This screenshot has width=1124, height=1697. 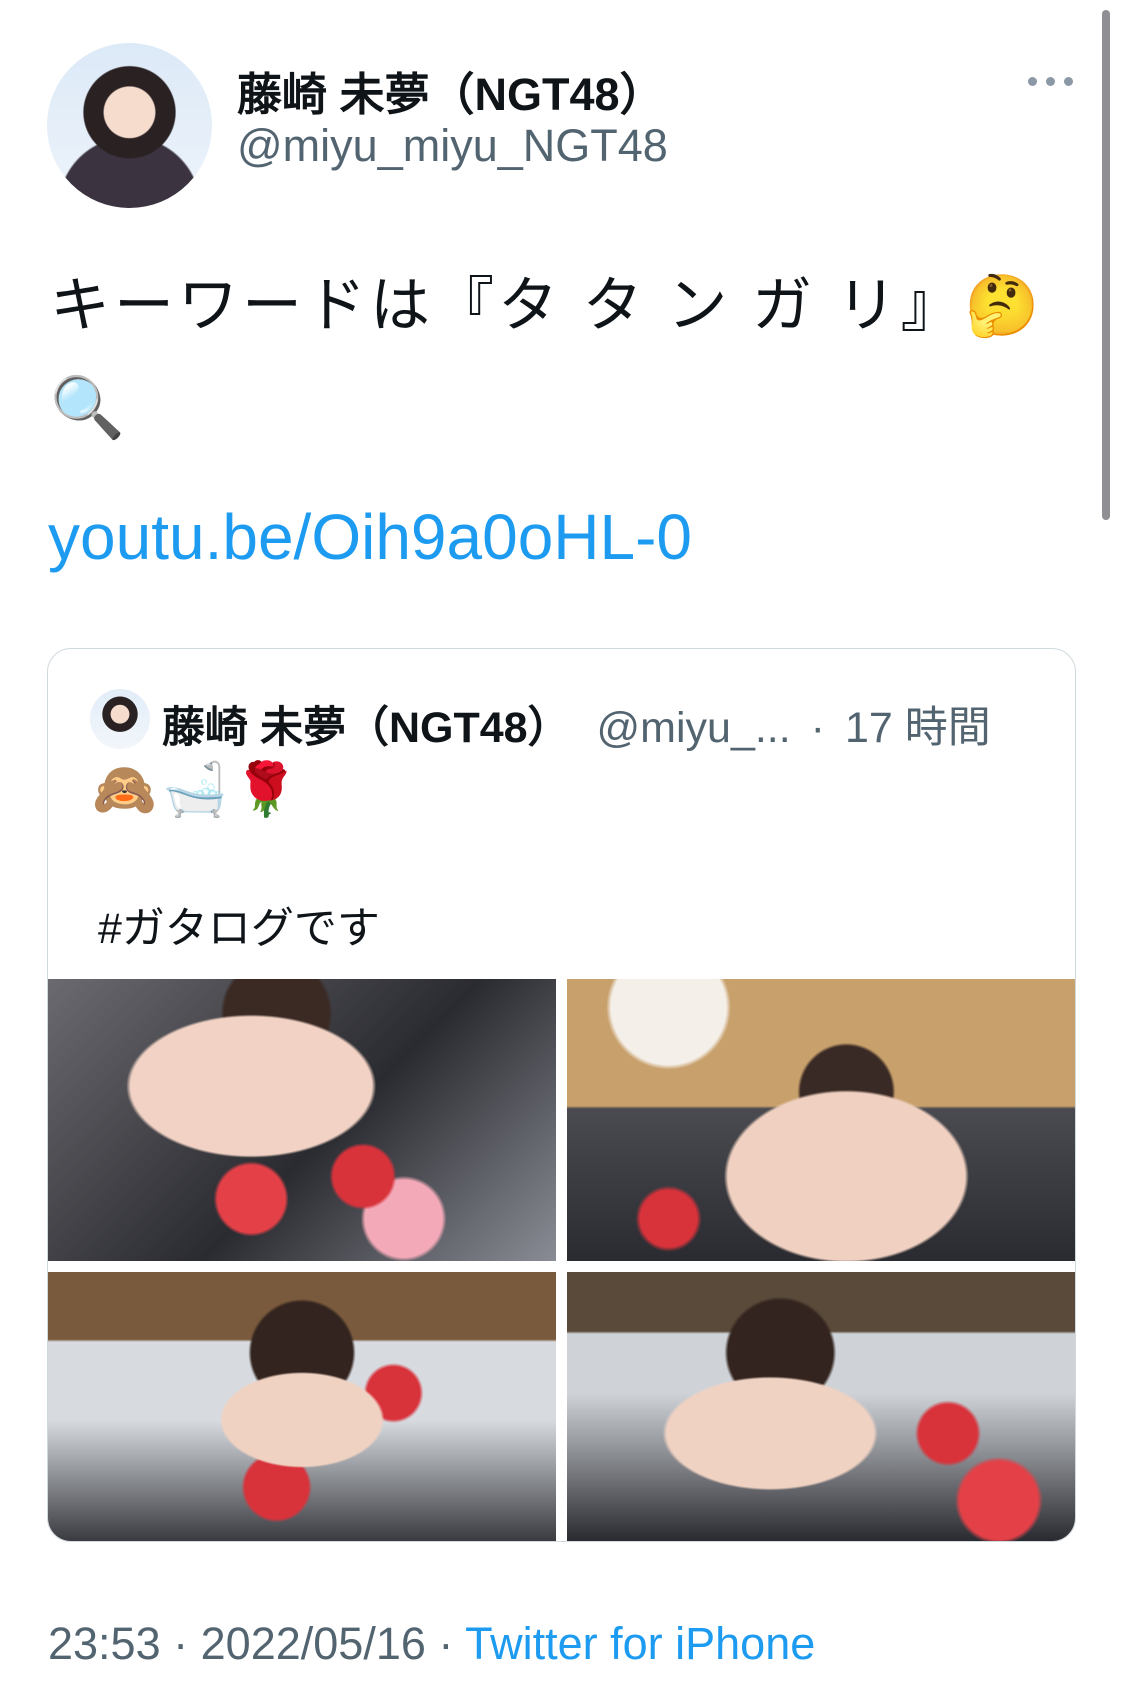 What do you see at coordinates (313, 1643) in the screenshot?
I see `tweet-date: 2022/05/16` at bounding box center [313, 1643].